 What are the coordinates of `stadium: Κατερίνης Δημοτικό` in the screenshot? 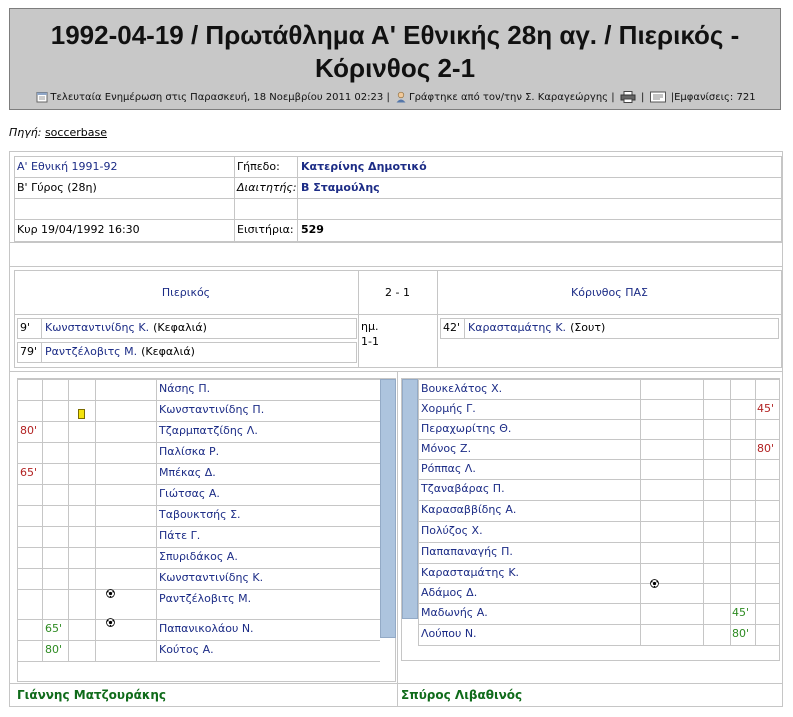 It's located at (364, 167).